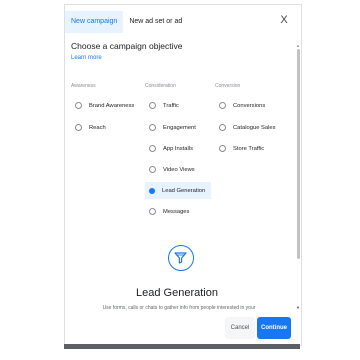 This screenshot has height=360, width=360. I want to click on filter-funnel-icon, so click(181, 258).